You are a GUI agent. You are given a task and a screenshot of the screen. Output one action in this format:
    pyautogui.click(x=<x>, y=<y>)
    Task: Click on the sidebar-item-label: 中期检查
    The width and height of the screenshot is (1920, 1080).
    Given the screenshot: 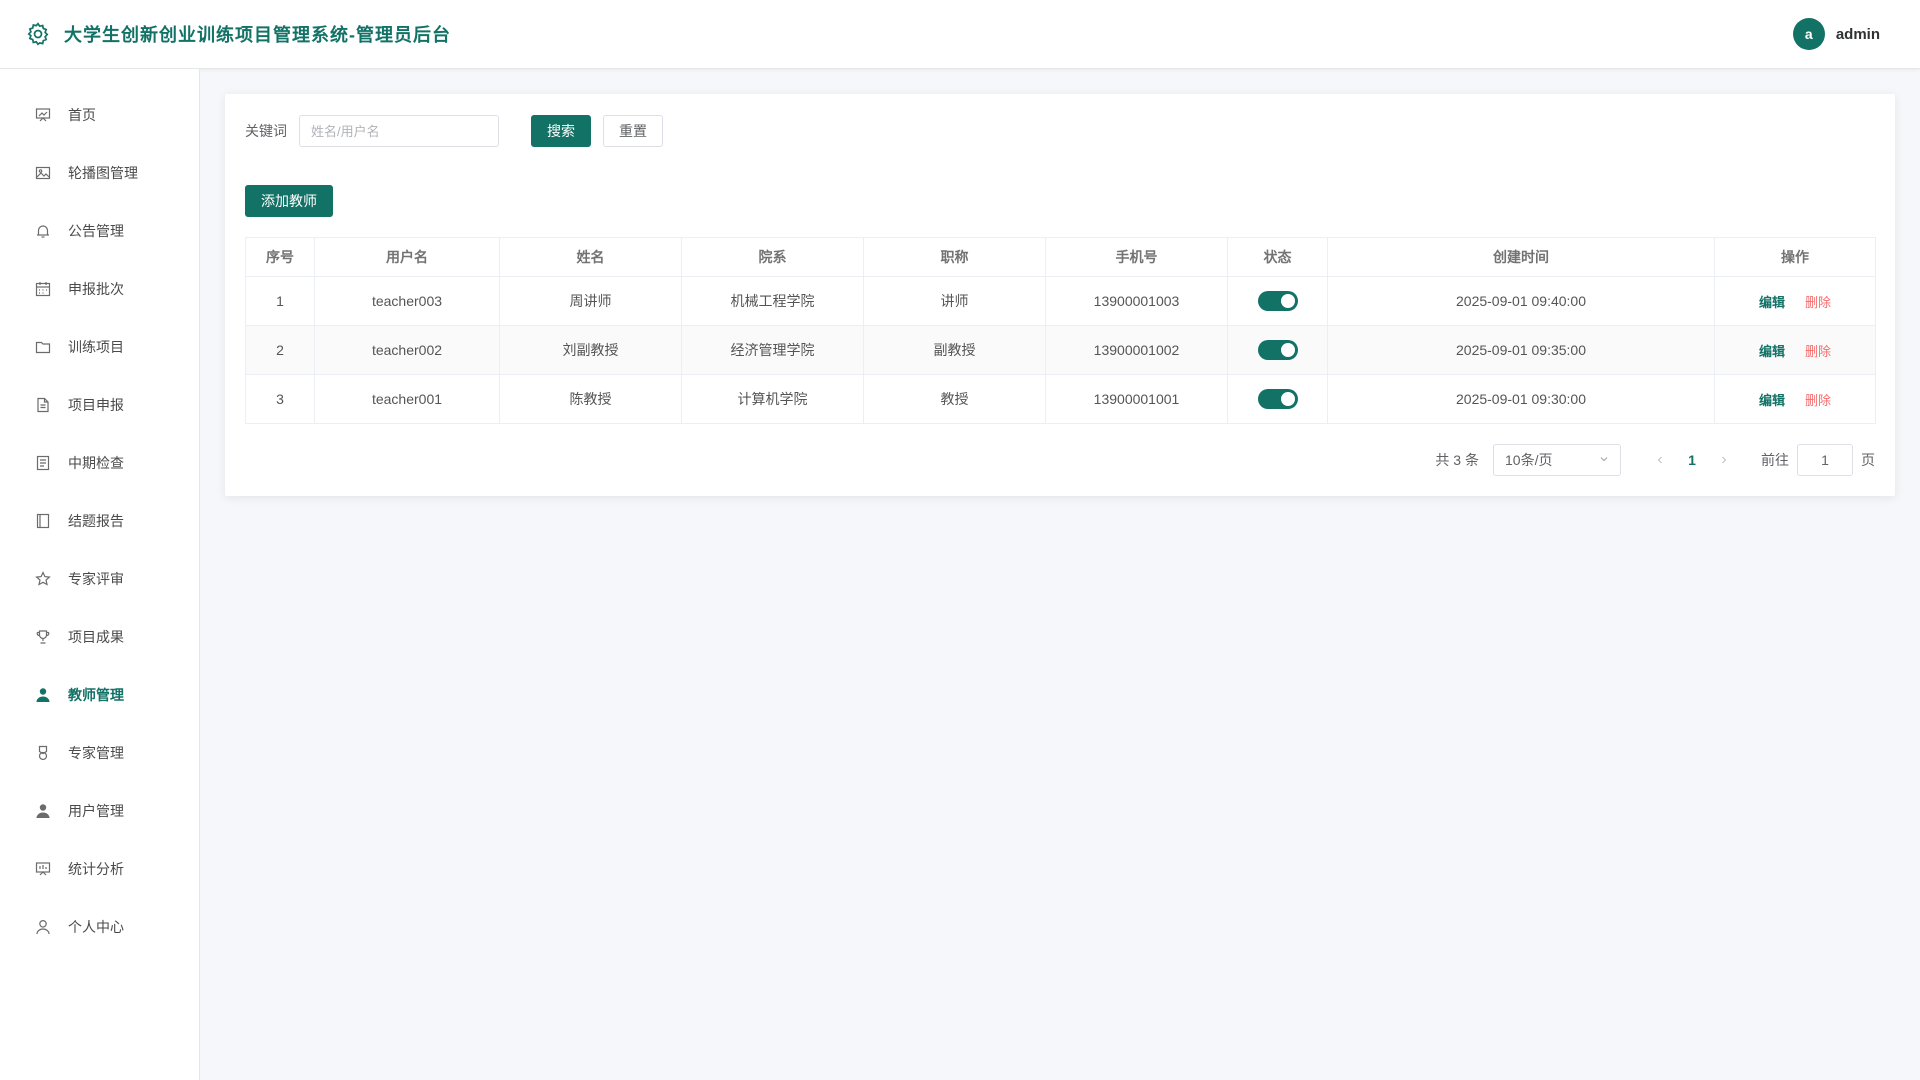 What is the action you would take?
    pyautogui.click(x=96, y=463)
    